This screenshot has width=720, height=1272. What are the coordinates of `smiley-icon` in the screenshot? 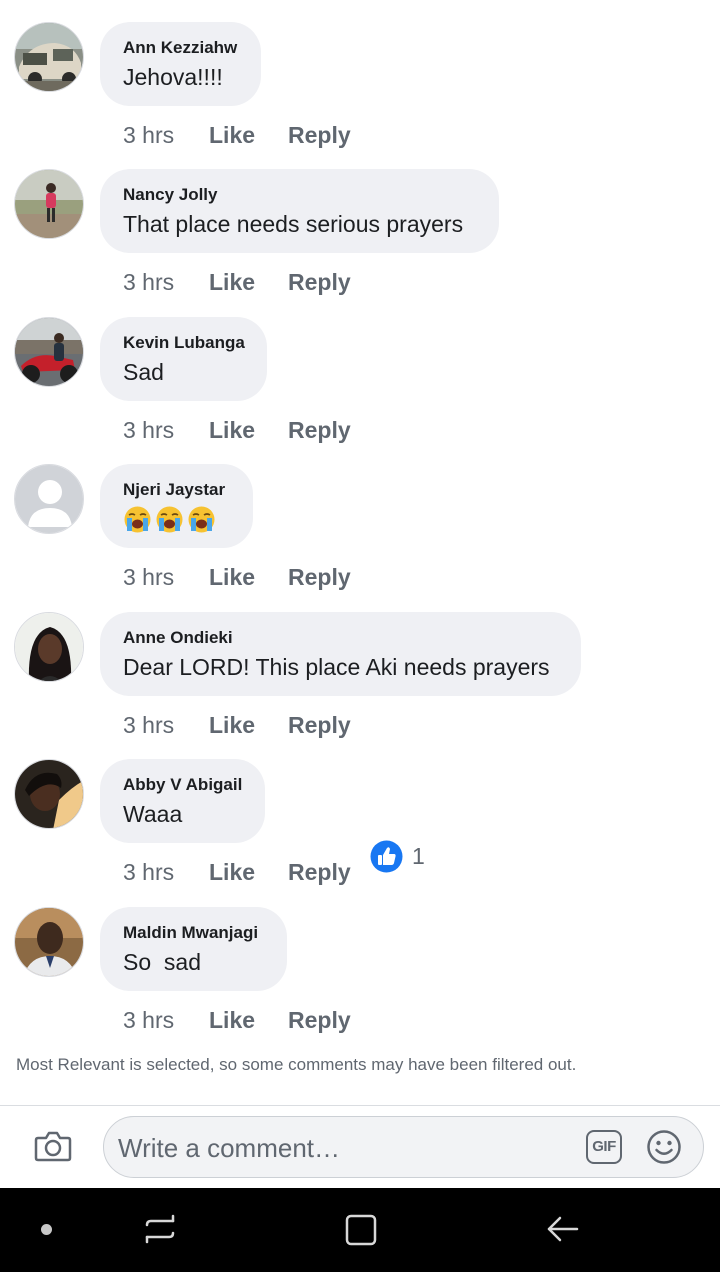 It's located at (664, 1147).